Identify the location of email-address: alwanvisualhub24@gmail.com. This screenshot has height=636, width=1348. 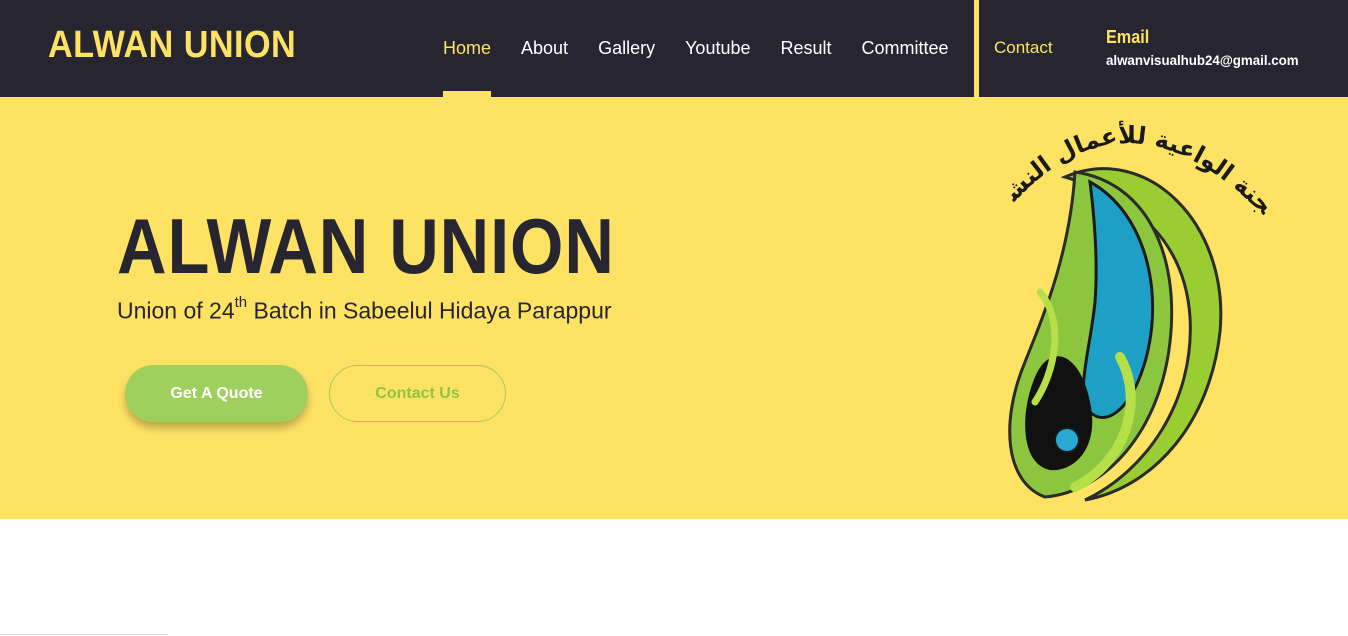
(1202, 60).